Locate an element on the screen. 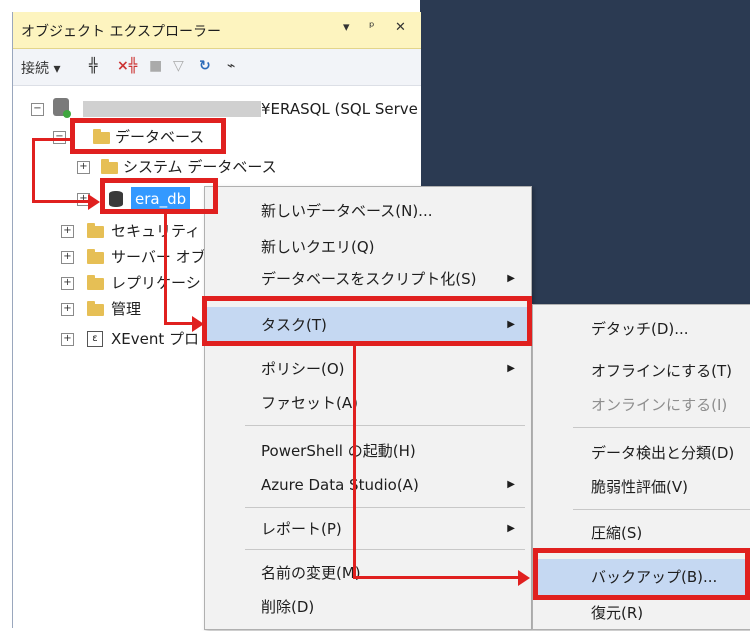  redacted-server-name is located at coordinates (172, 109).